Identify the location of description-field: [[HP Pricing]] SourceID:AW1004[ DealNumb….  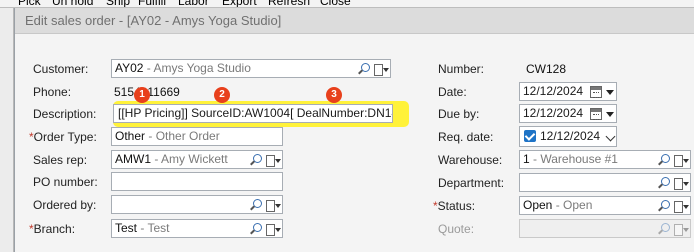
(253, 113).